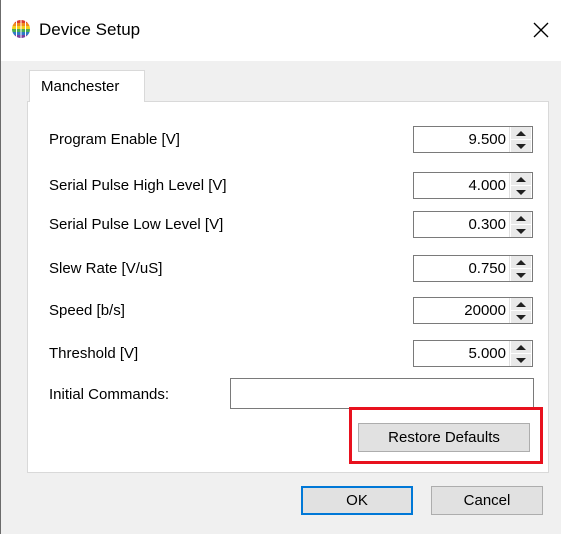 The height and width of the screenshot is (534, 561). Describe the element at coordinates (446, 435) in the screenshot. I see `restore-defaults-highlight` at that location.